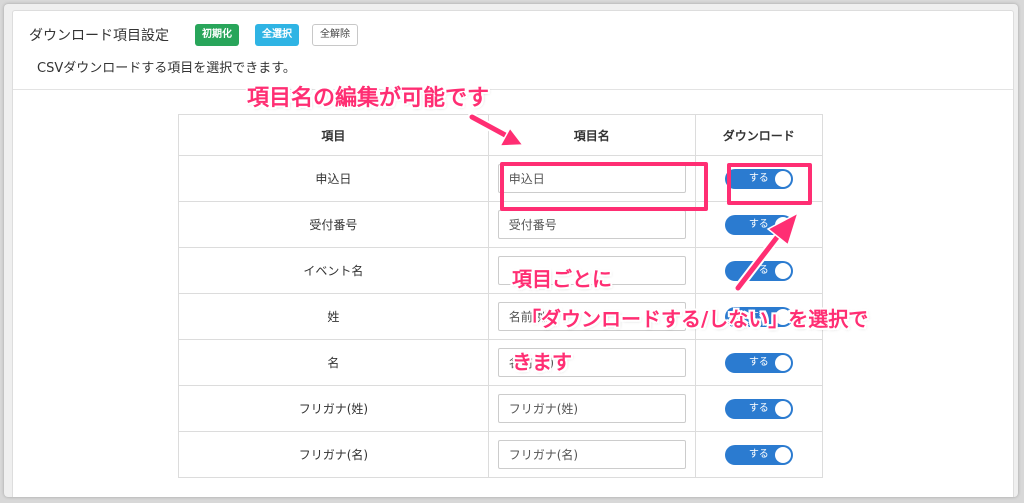  I want to click on item-cell: 名, so click(333, 362).